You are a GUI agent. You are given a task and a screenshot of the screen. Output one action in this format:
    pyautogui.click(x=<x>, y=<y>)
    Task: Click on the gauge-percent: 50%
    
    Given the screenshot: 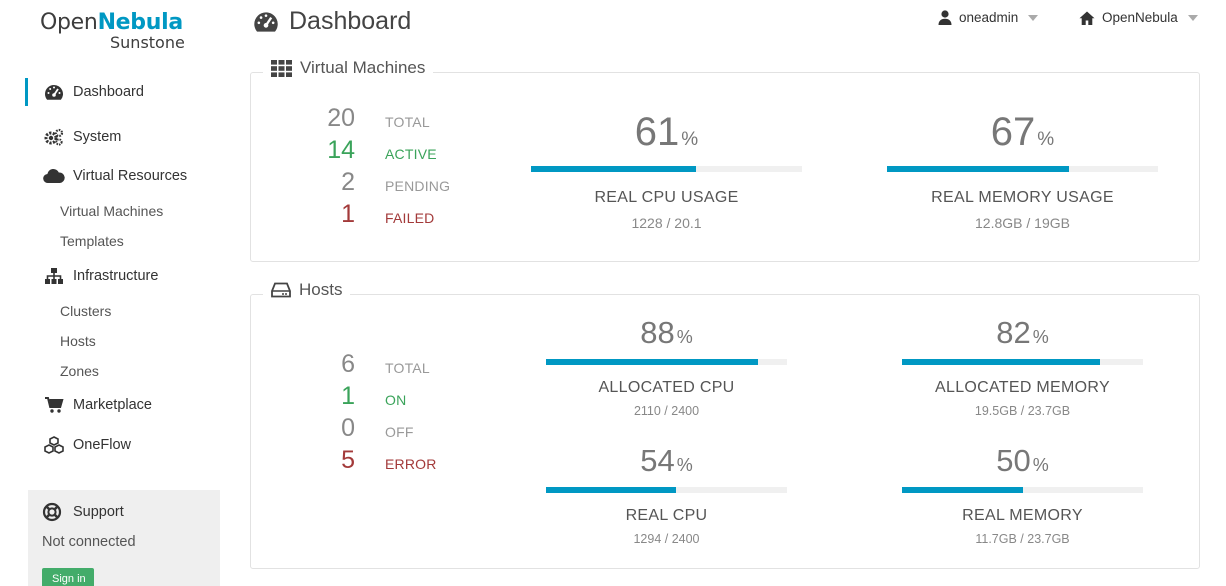 What is the action you would take?
    pyautogui.click(x=1022, y=460)
    